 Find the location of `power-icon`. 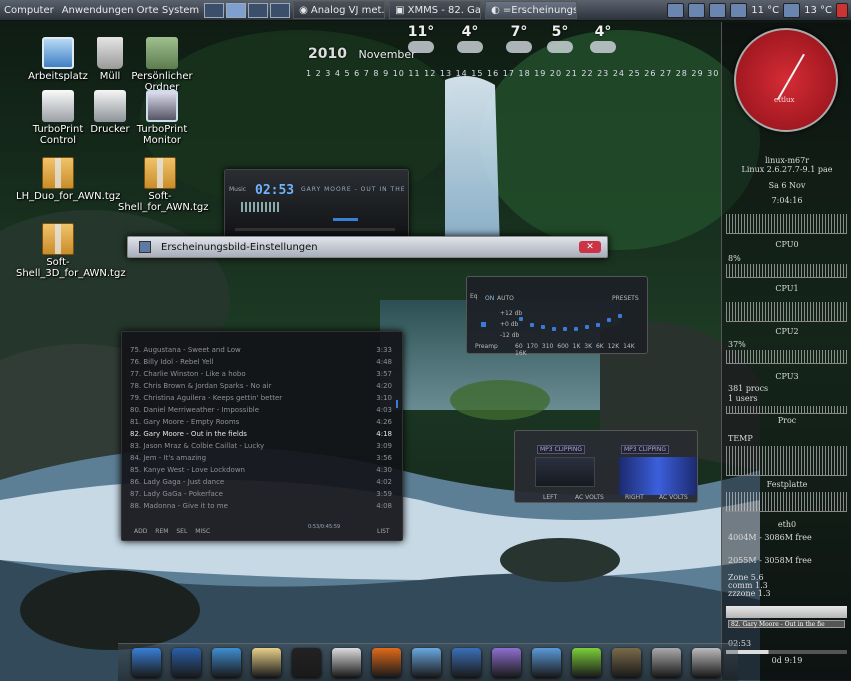

power-icon is located at coordinates (842, 10).